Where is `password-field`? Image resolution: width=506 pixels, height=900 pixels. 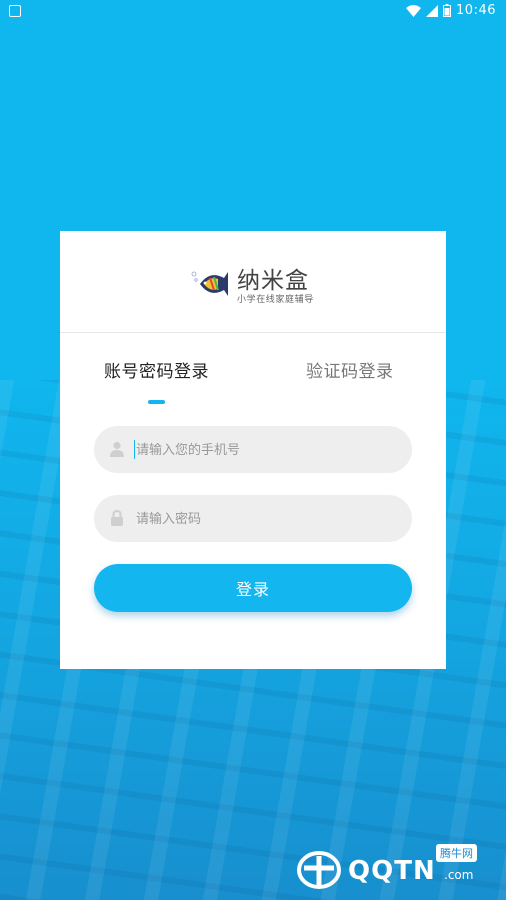 password-field is located at coordinates (253, 519).